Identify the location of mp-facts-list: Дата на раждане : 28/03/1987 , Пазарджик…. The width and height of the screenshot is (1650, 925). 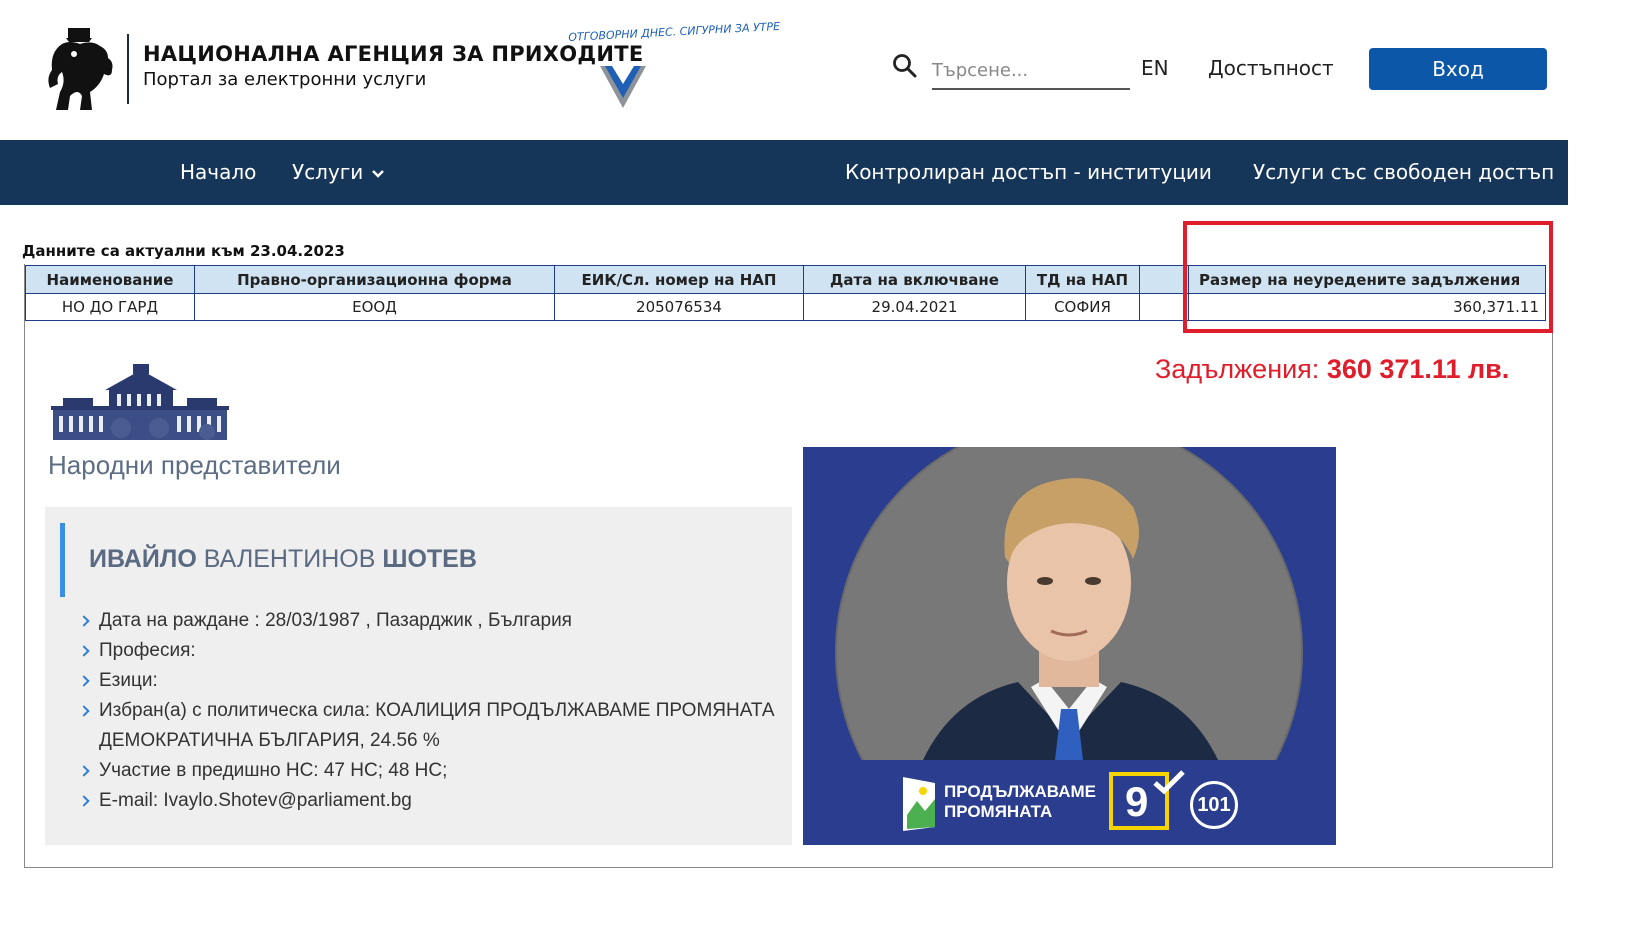
(430, 711).